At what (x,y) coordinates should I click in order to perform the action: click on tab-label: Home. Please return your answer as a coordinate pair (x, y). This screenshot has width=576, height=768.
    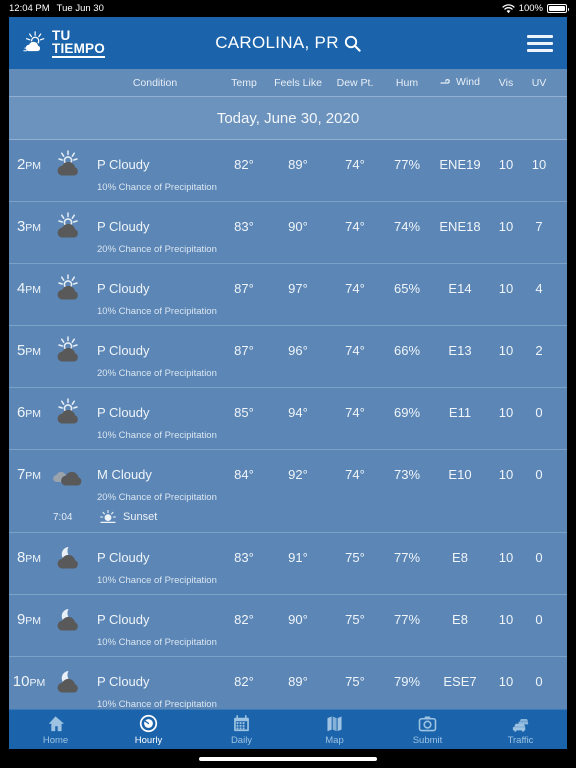
    Looking at the image, I should click on (55, 740).